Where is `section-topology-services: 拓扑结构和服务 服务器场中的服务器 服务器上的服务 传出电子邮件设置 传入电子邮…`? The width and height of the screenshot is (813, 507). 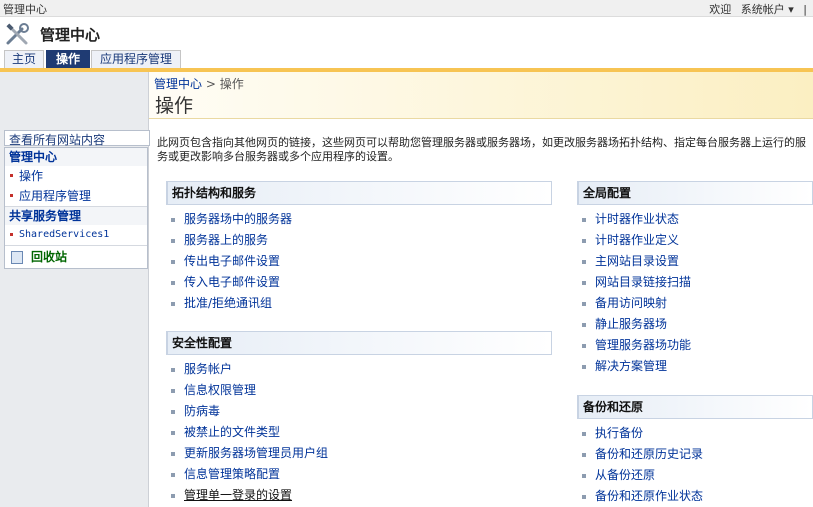 section-topology-services: 拓扑结构和服务 服务器场中的服务器 服务器上的服务 传出电子邮件设置 传入电子邮… is located at coordinates (359, 247).